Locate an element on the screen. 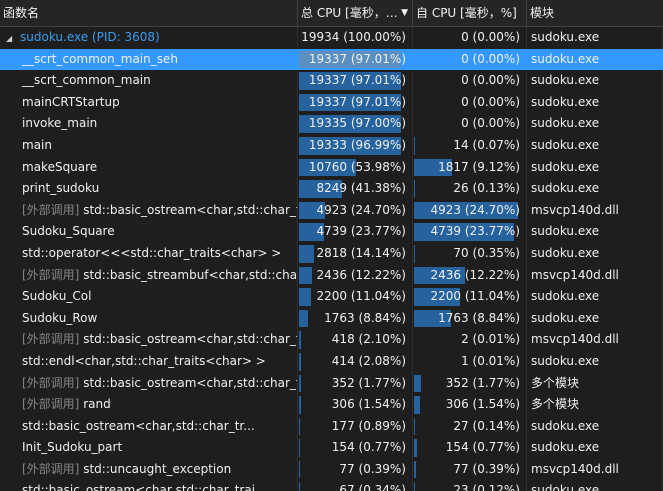 The height and width of the screenshot is (491, 663). table-row: main 19333 (96.99%) 14 (0.07%) sudoku.exe is located at coordinates (331, 145).